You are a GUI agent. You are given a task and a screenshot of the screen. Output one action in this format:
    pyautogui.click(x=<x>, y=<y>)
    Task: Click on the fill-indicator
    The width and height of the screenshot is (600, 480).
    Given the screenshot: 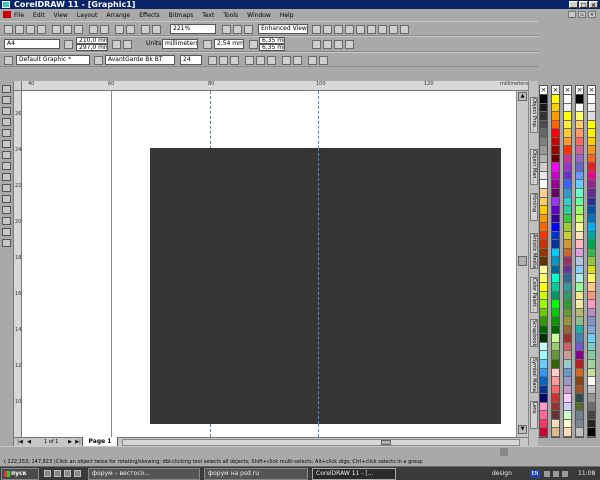 What is the action you would take?
    pyautogui.click(x=504, y=452)
    